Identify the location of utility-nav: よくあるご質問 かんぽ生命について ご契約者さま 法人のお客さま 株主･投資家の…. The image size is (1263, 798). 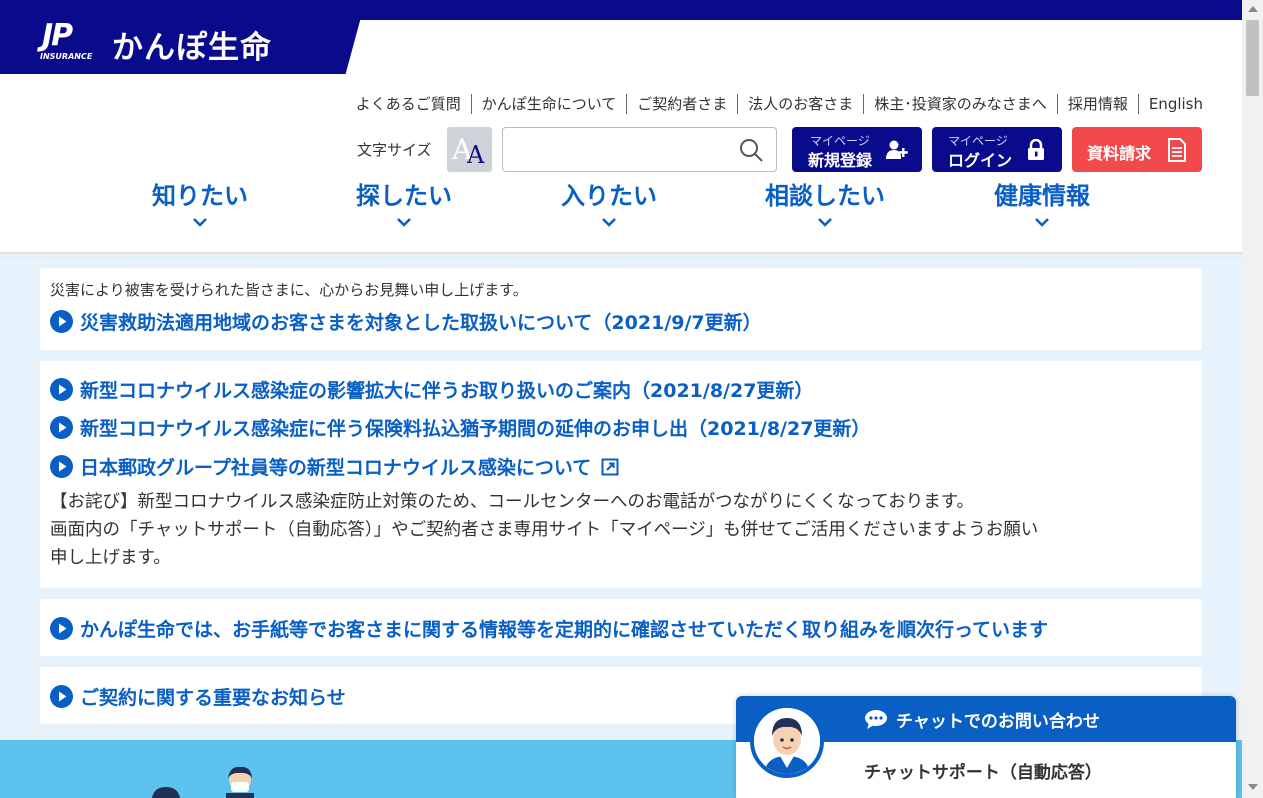
(779, 104).